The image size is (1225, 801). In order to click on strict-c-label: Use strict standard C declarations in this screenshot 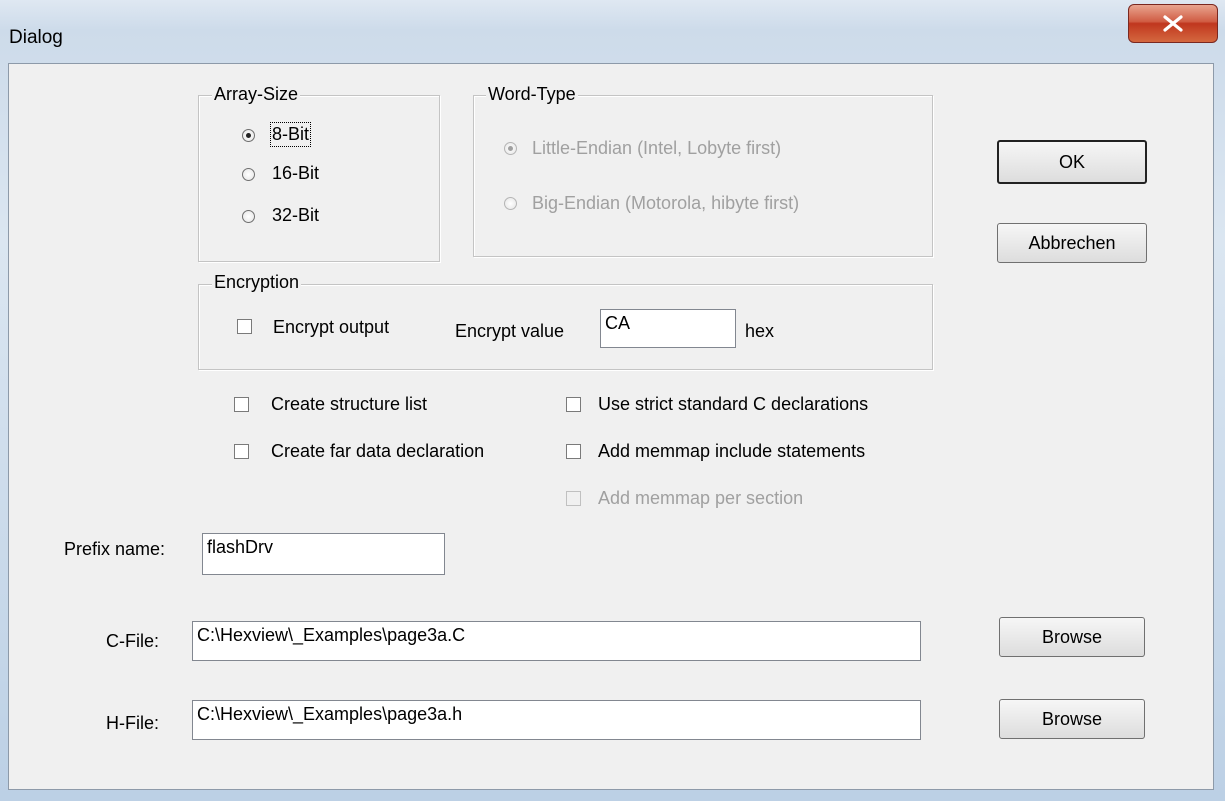, I will do `click(733, 404)`.